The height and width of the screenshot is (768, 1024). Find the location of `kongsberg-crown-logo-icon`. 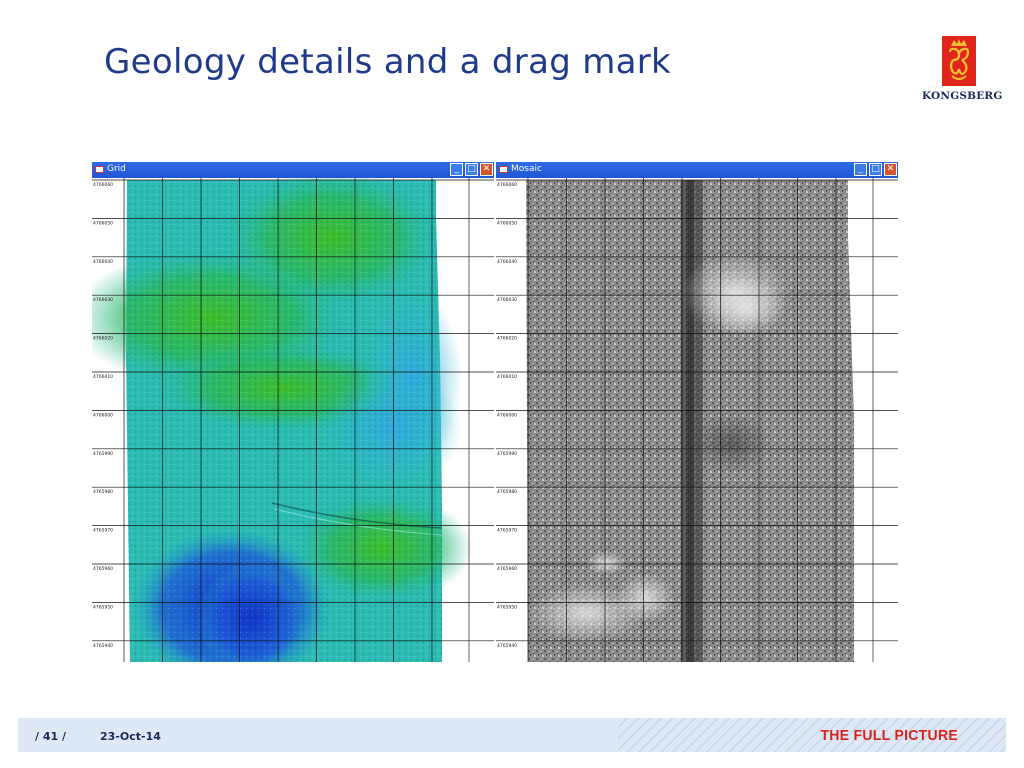

kongsberg-crown-logo-icon is located at coordinates (959, 61).